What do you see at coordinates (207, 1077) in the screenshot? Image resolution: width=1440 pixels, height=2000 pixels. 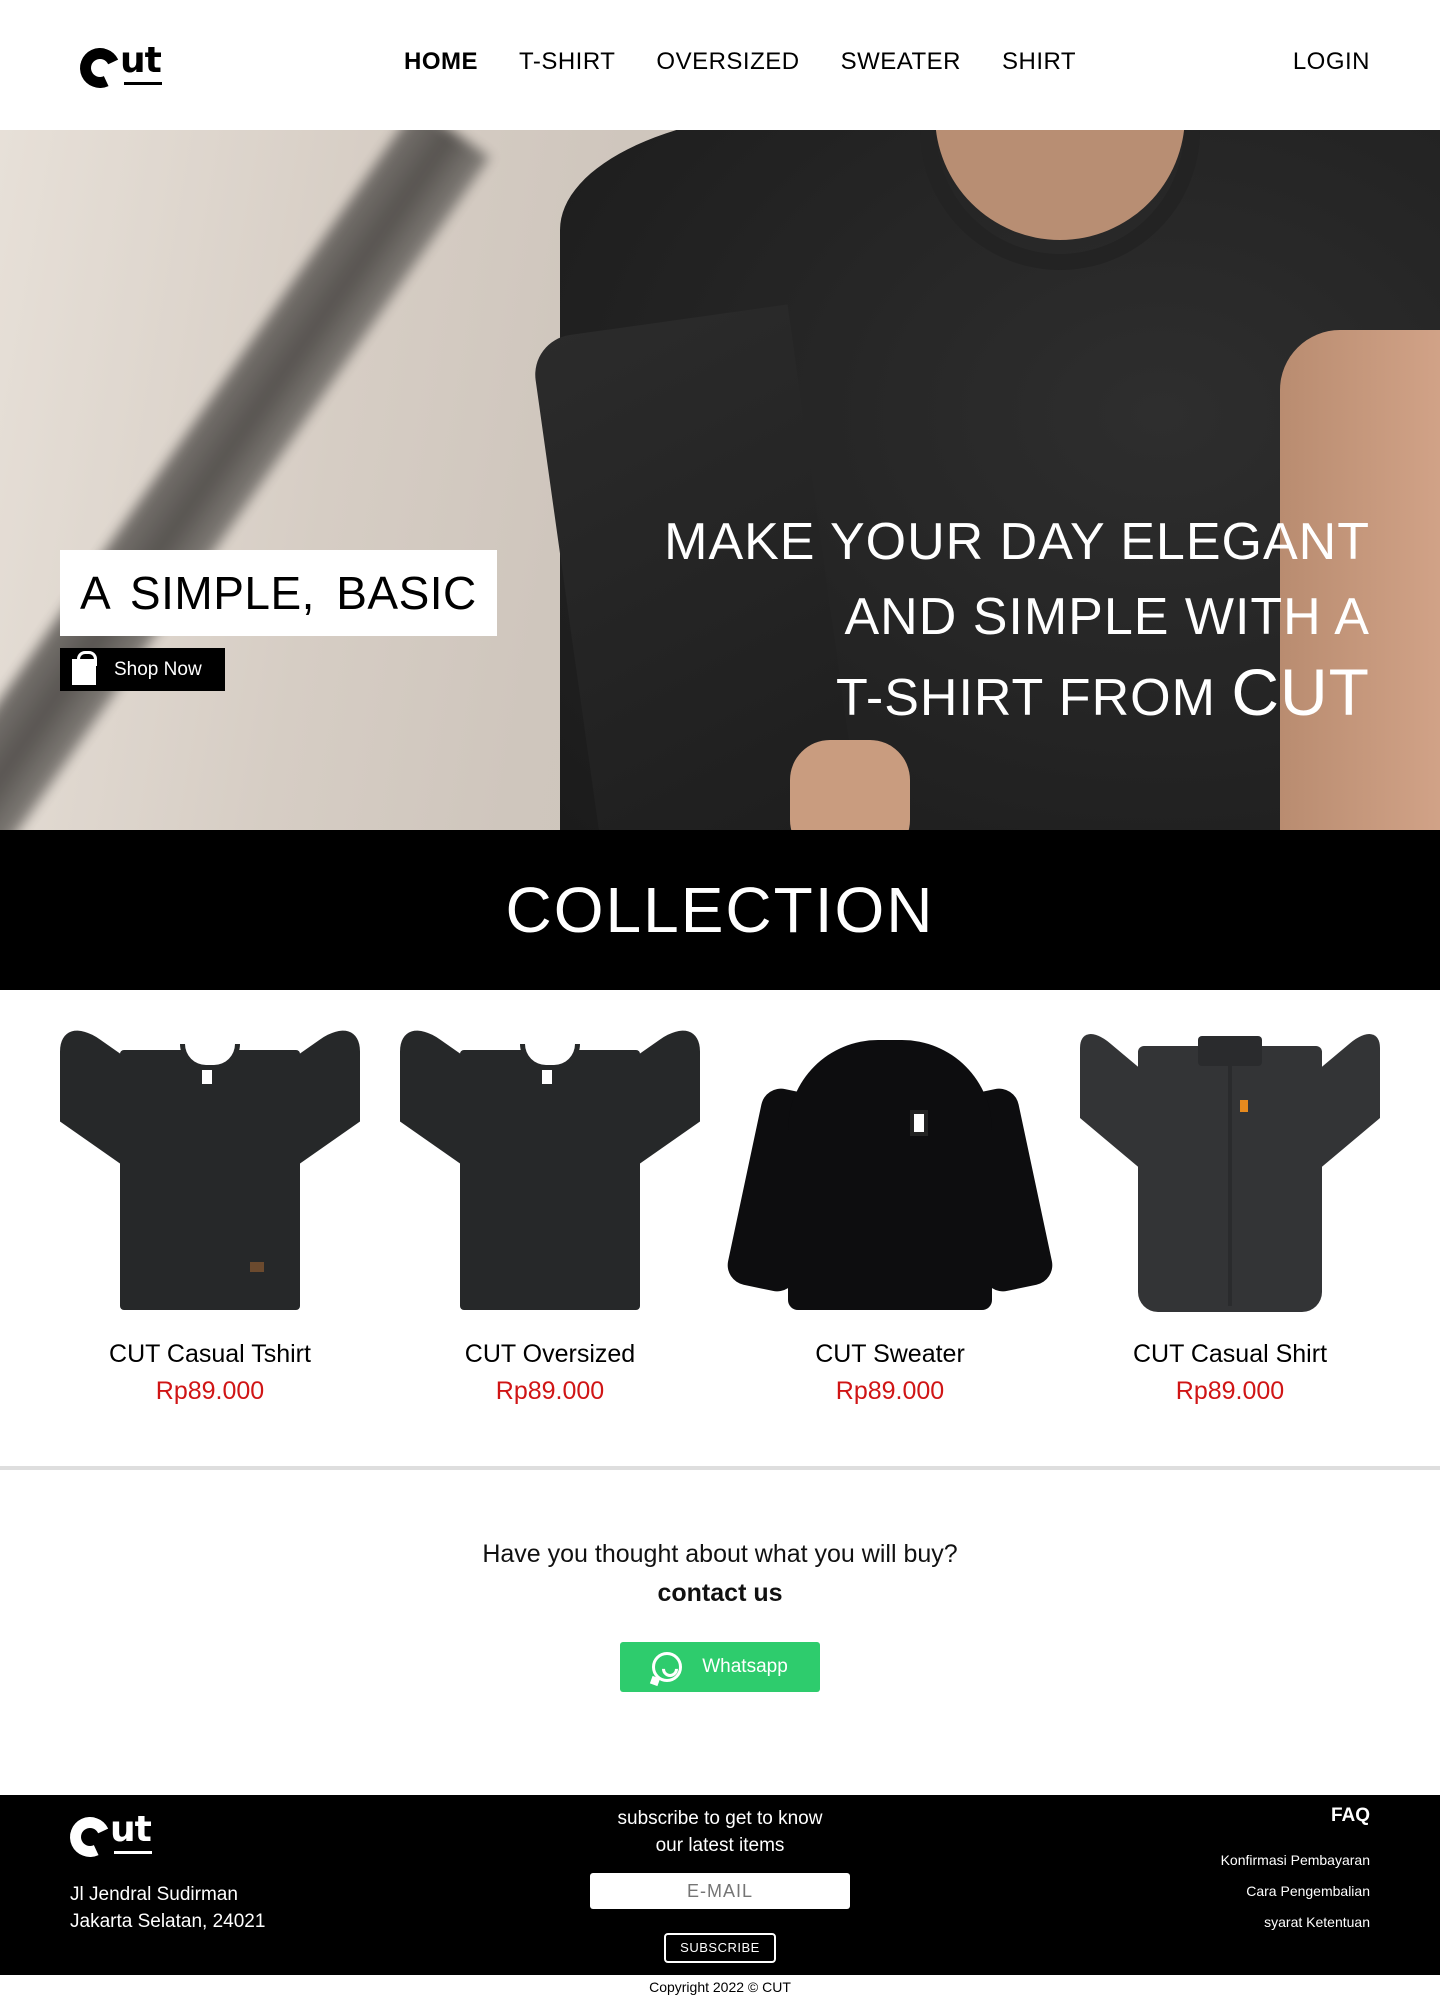 I see `tshirt-label` at bounding box center [207, 1077].